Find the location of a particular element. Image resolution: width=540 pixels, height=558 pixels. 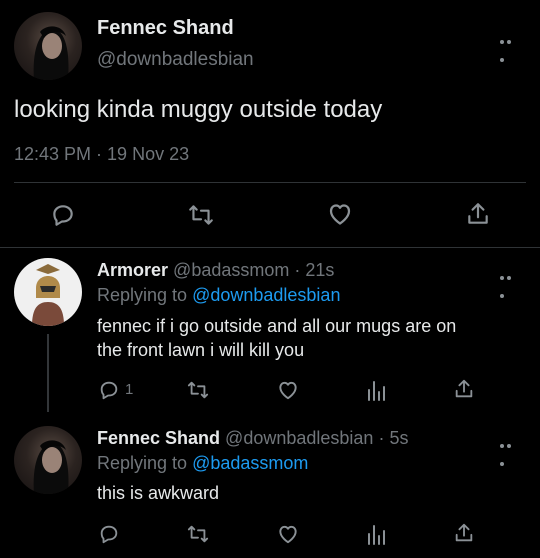

reply-time: · 5s is located at coordinates (393, 438).